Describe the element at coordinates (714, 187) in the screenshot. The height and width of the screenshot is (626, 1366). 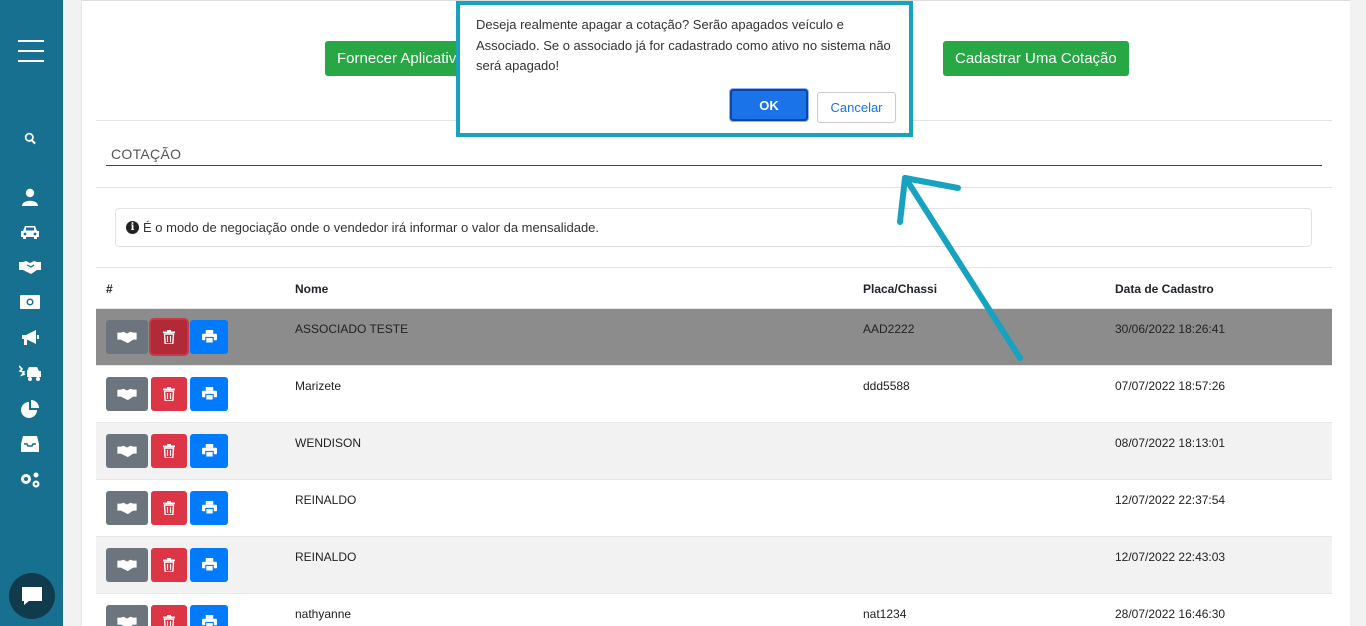
I see `divider` at that location.